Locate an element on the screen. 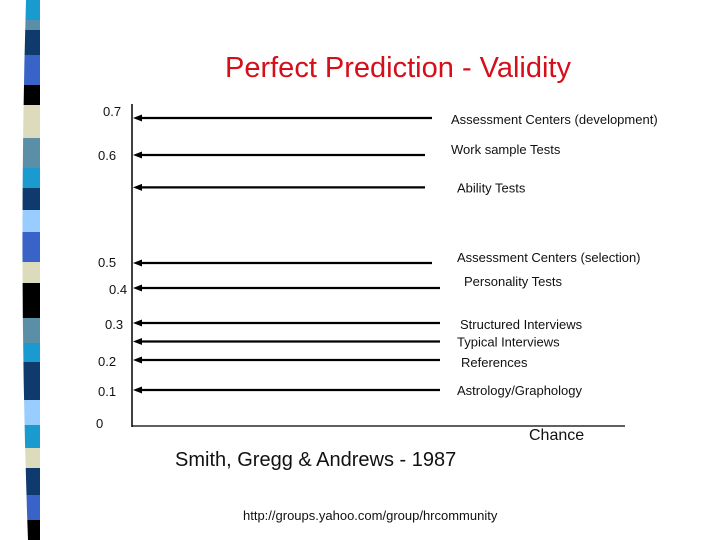  validity-marker: Work sample Tests is located at coordinates (347, 150).